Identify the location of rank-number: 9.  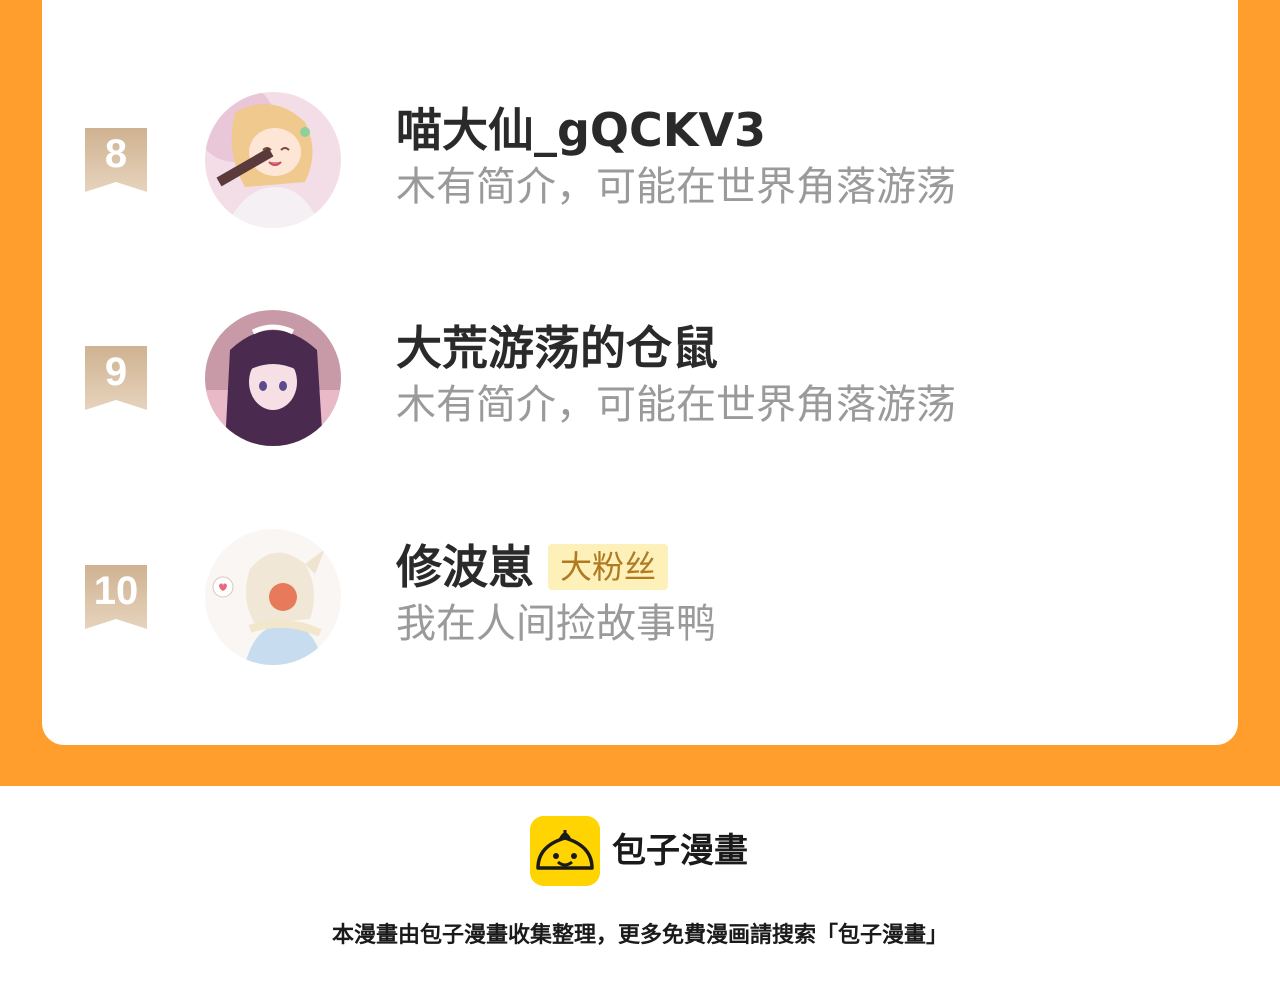
(116, 372).